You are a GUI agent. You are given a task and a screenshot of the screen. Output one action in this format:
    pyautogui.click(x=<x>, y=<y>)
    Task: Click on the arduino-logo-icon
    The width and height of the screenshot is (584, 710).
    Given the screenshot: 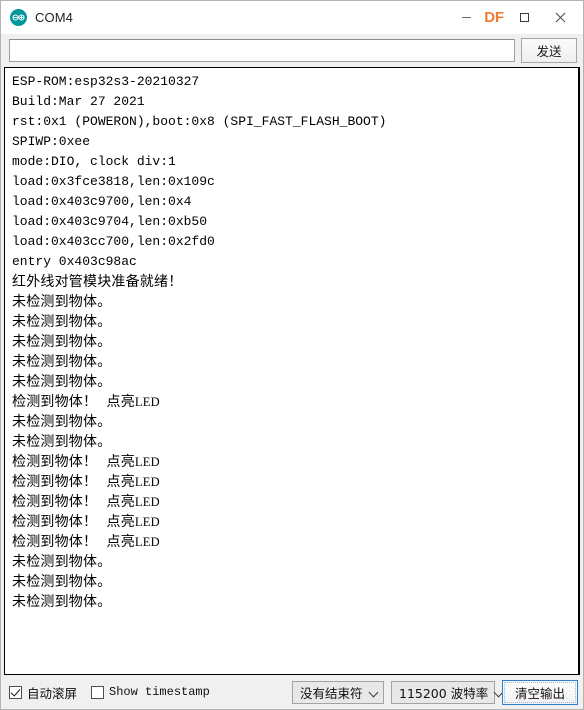 What is the action you would take?
    pyautogui.click(x=18, y=17)
    